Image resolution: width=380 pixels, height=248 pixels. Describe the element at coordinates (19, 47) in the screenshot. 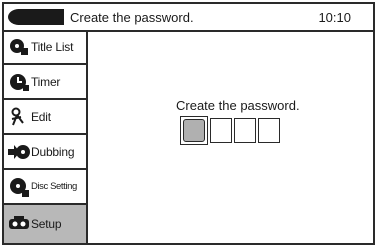

I see `title-list-icon` at that location.